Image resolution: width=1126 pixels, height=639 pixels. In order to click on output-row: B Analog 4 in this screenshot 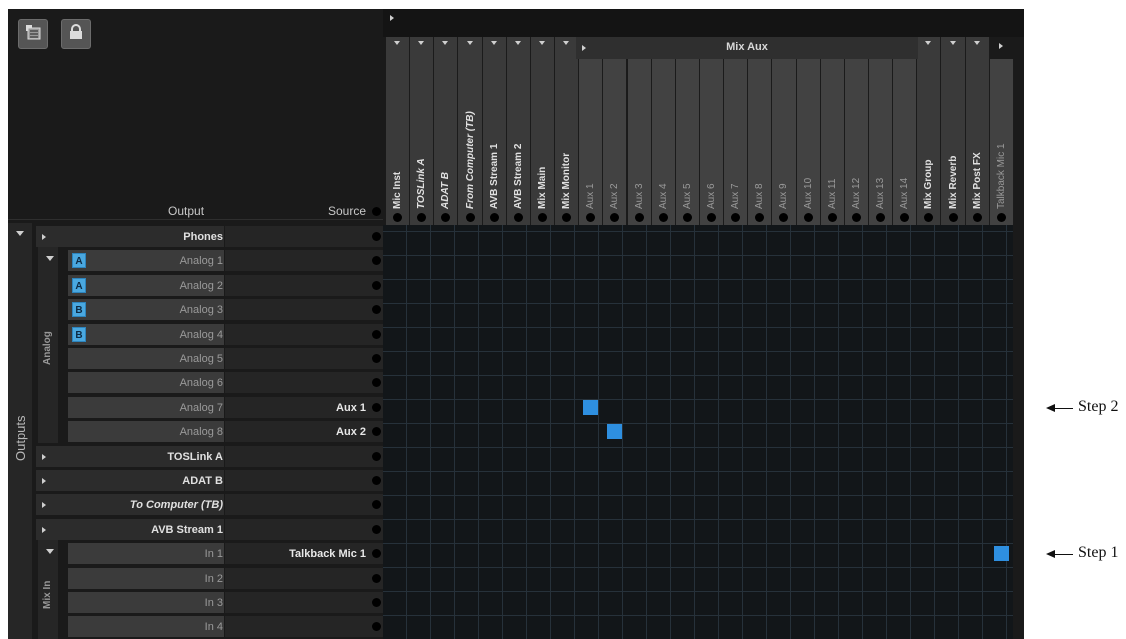, I will do `click(220, 334)`.